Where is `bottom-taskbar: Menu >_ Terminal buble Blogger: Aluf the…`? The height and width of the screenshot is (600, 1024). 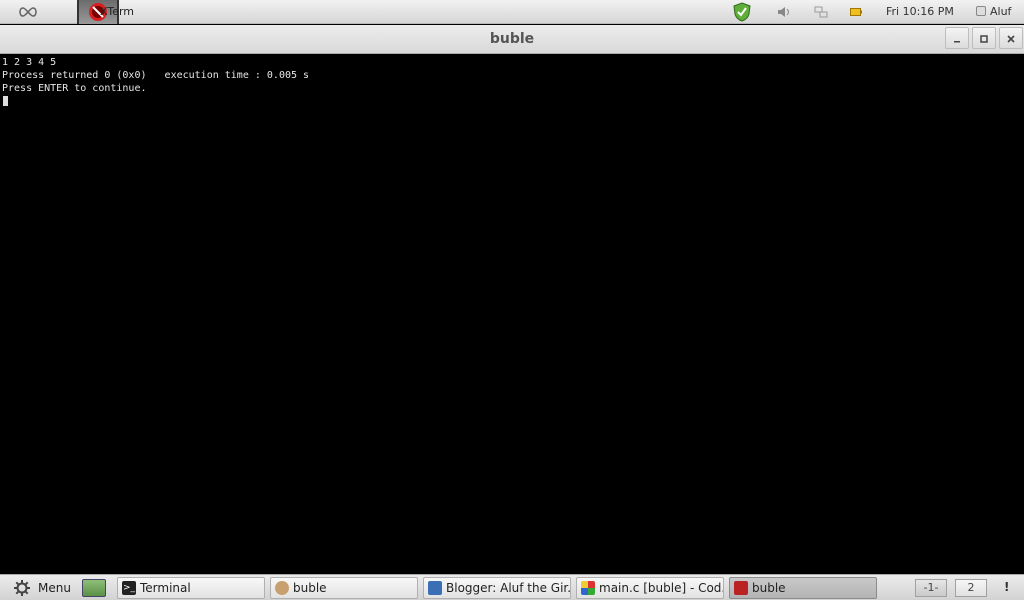 bottom-taskbar: Menu >_ Terminal buble Blogger: Aluf the… is located at coordinates (512, 587).